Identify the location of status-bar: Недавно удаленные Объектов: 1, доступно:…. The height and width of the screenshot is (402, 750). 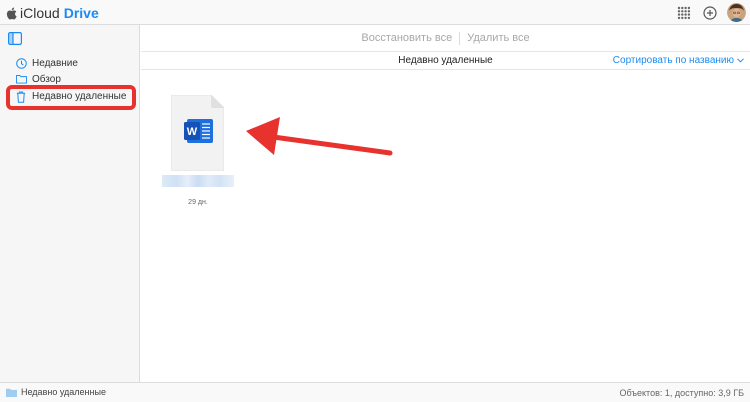
(375, 392).